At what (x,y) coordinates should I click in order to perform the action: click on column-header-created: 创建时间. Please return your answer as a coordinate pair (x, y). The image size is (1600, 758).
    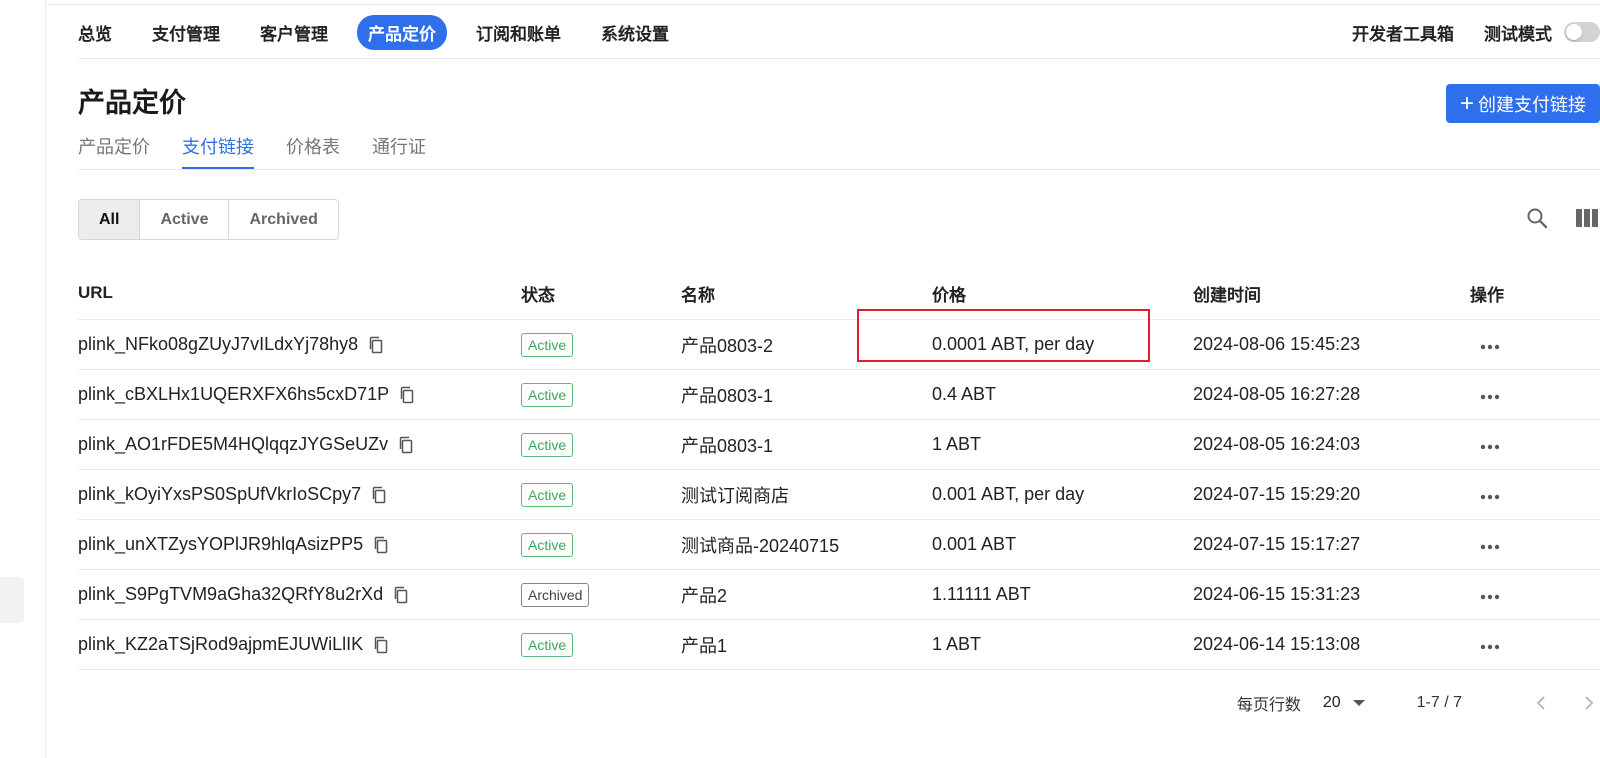
    Looking at the image, I should click on (1227, 295).